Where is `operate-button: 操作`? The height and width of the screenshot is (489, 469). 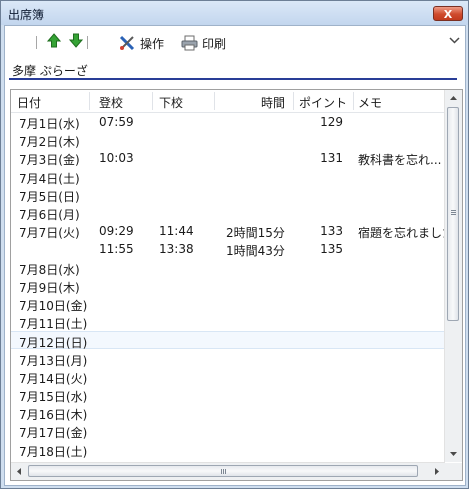 operate-button: 操作 is located at coordinates (141, 43).